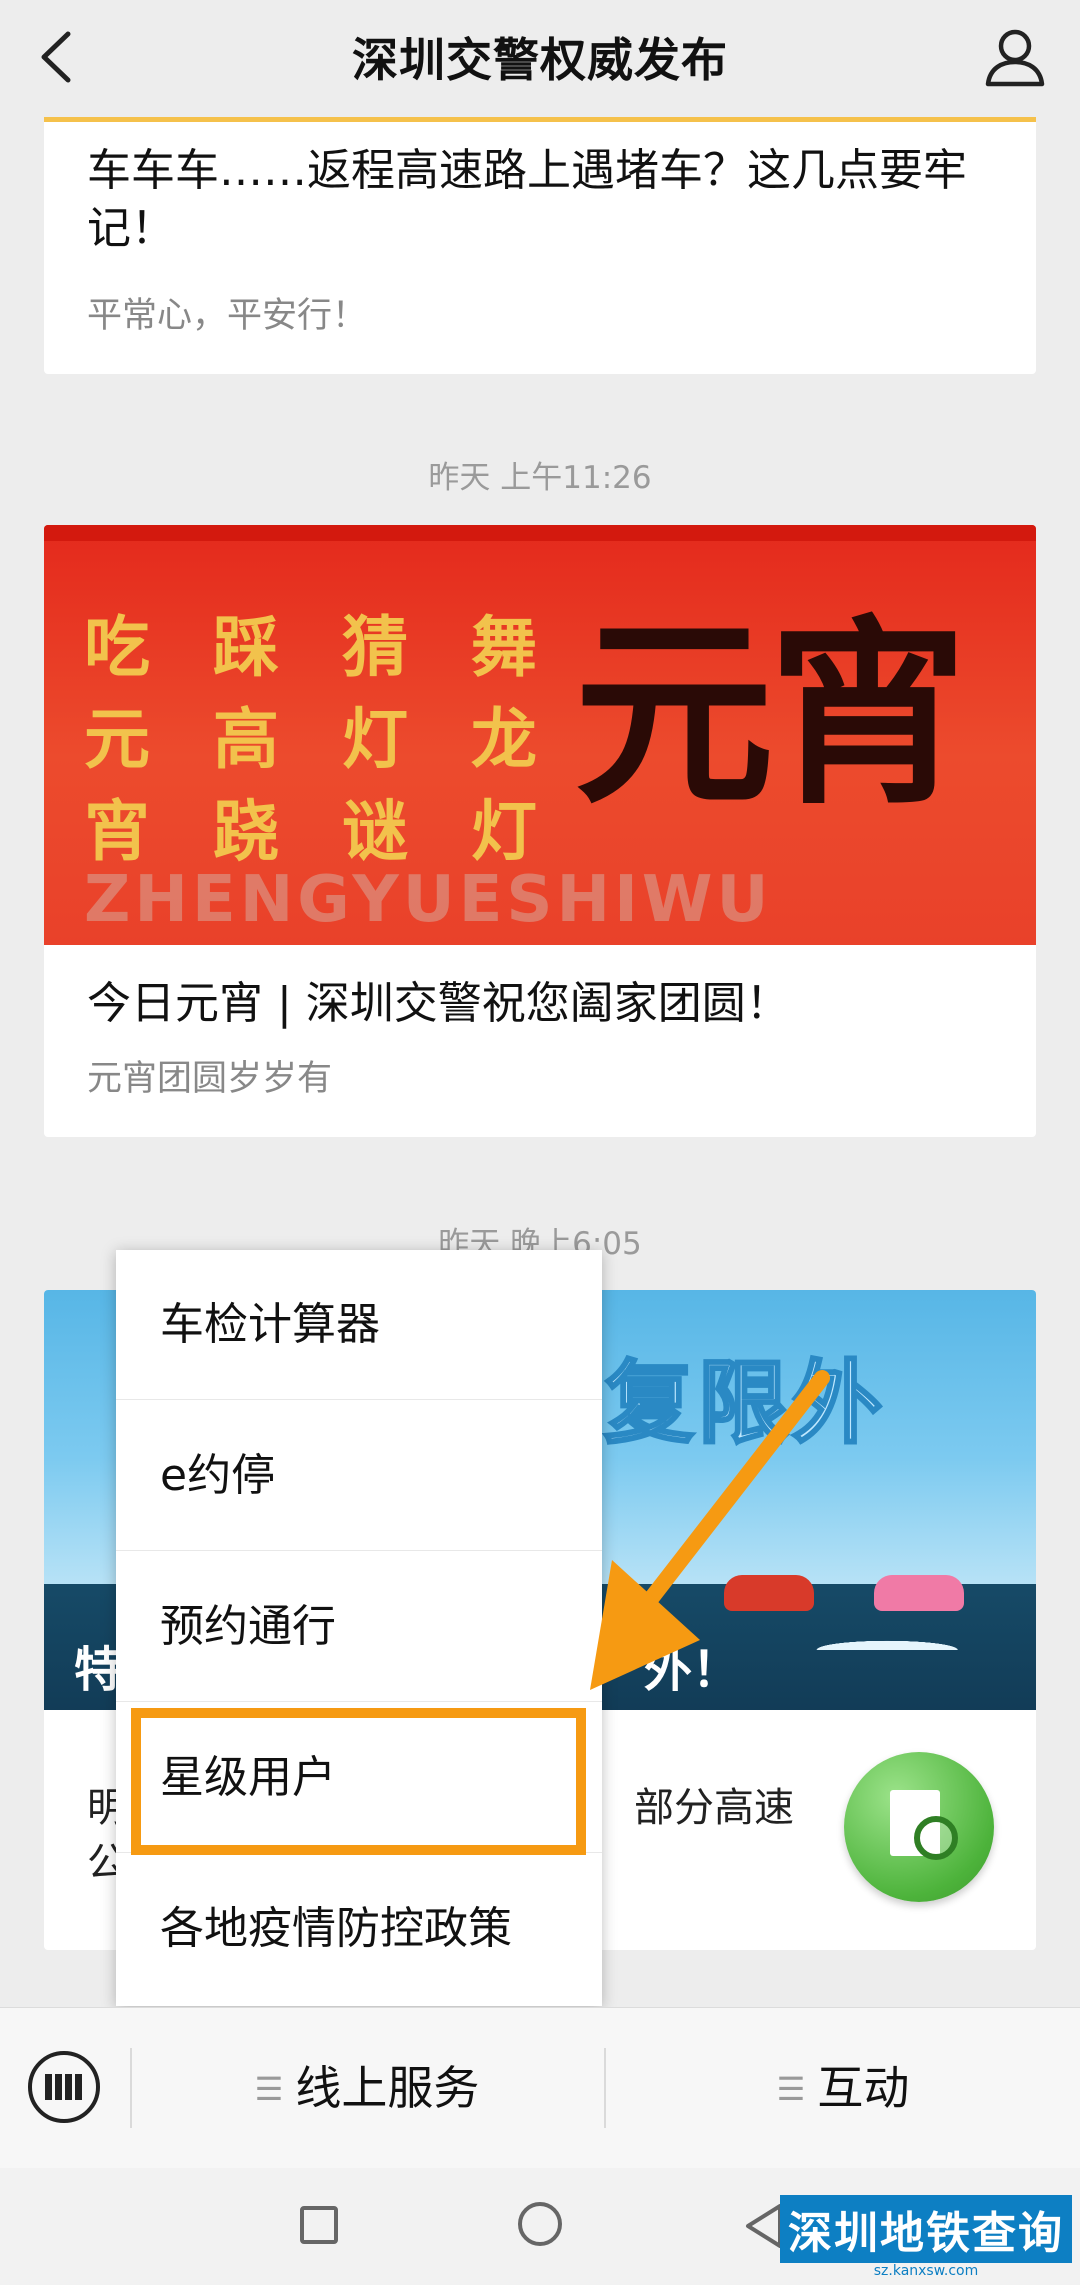 This screenshot has height=2285, width=1080. I want to click on menu-item-reserve-pass: 预约通行, so click(359, 1627).